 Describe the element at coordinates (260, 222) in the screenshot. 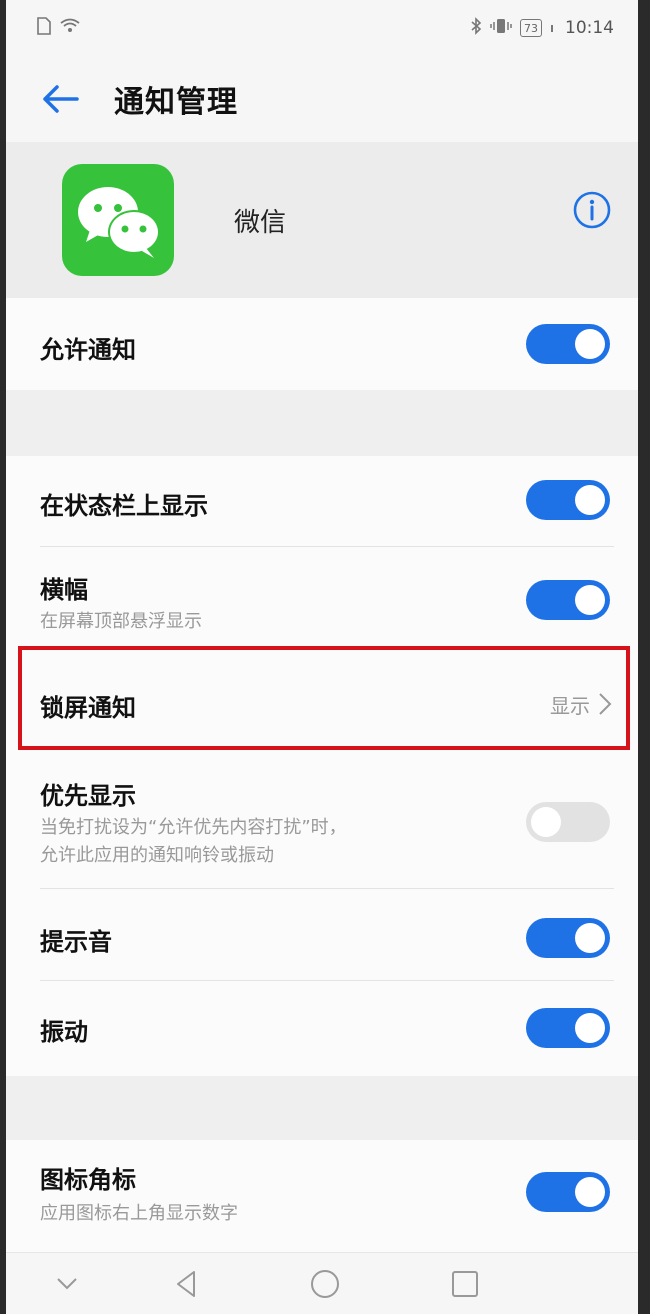

I see `app-name: 微信` at that location.